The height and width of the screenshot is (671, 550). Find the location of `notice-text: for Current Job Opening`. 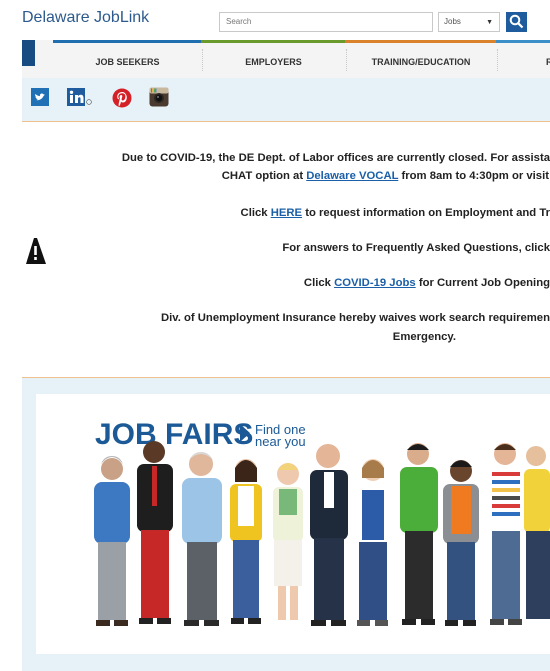

notice-text: for Current Job Opening is located at coordinates (482, 283).